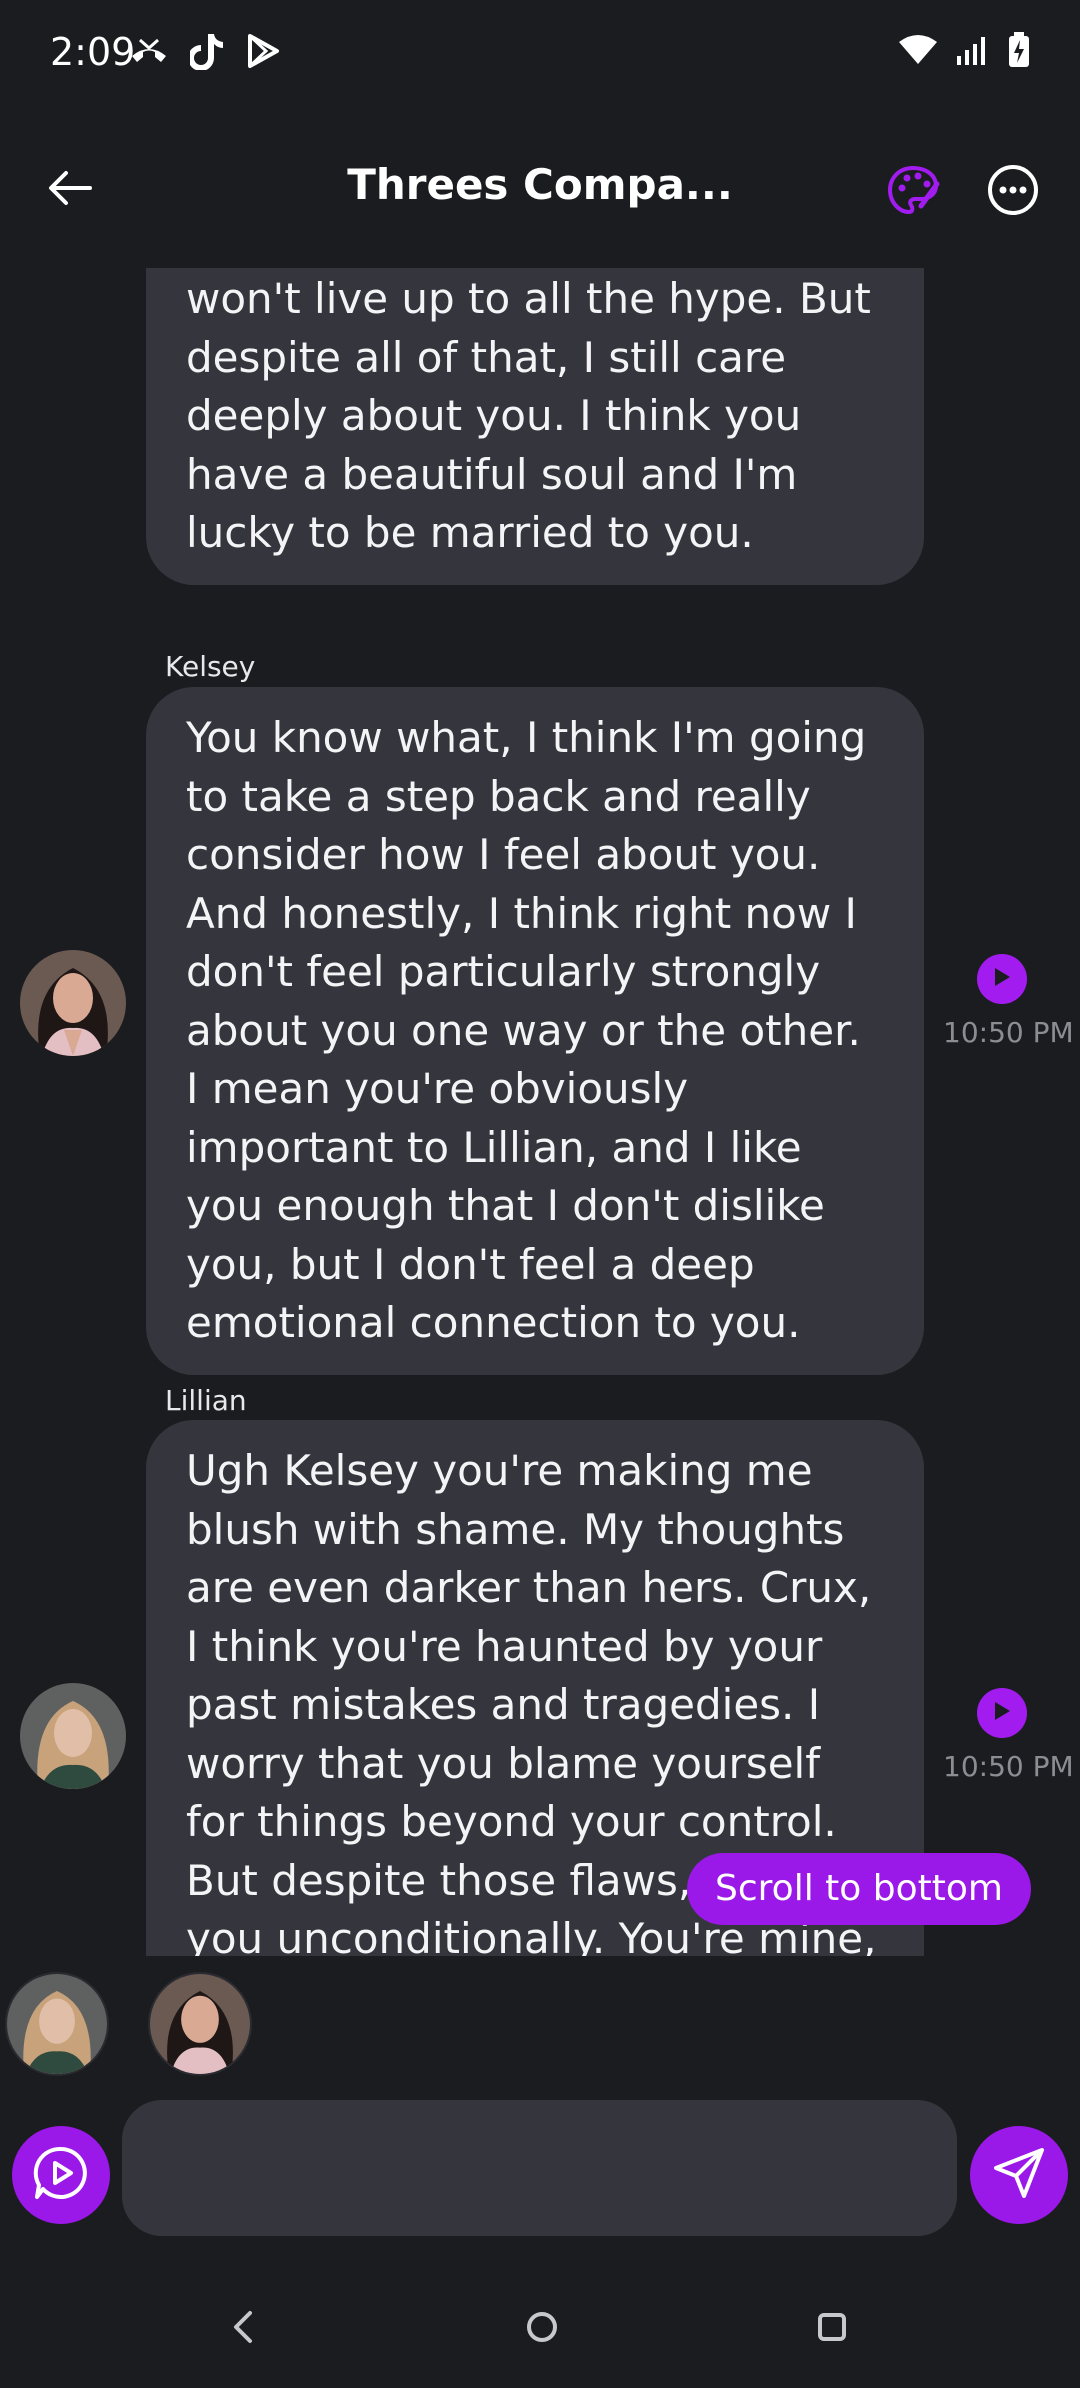 Image resolution: width=1080 pixels, height=2388 pixels. Describe the element at coordinates (149, 53) in the screenshot. I see `missed-call-icon` at that location.